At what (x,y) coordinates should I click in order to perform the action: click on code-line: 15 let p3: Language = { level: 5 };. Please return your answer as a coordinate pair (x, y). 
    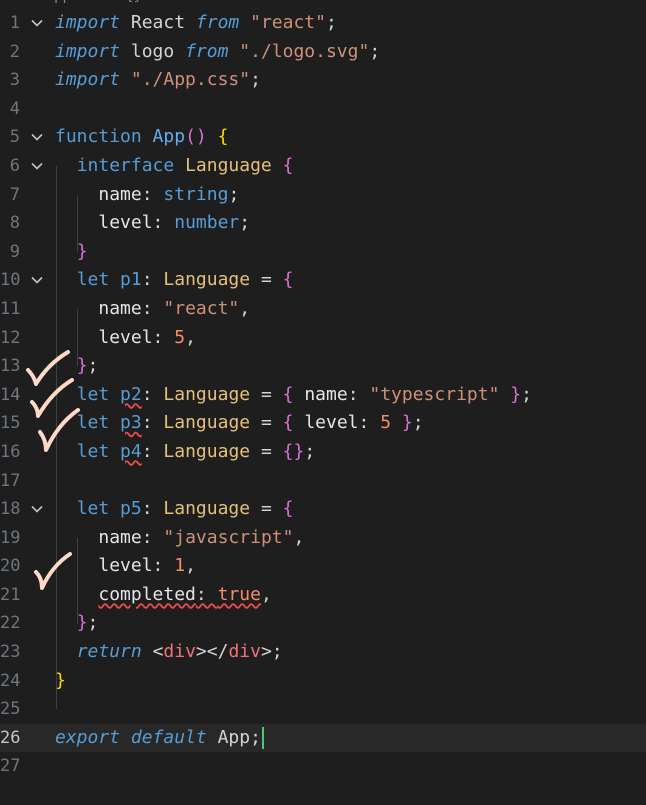
    Looking at the image, I should click on (323, 423).